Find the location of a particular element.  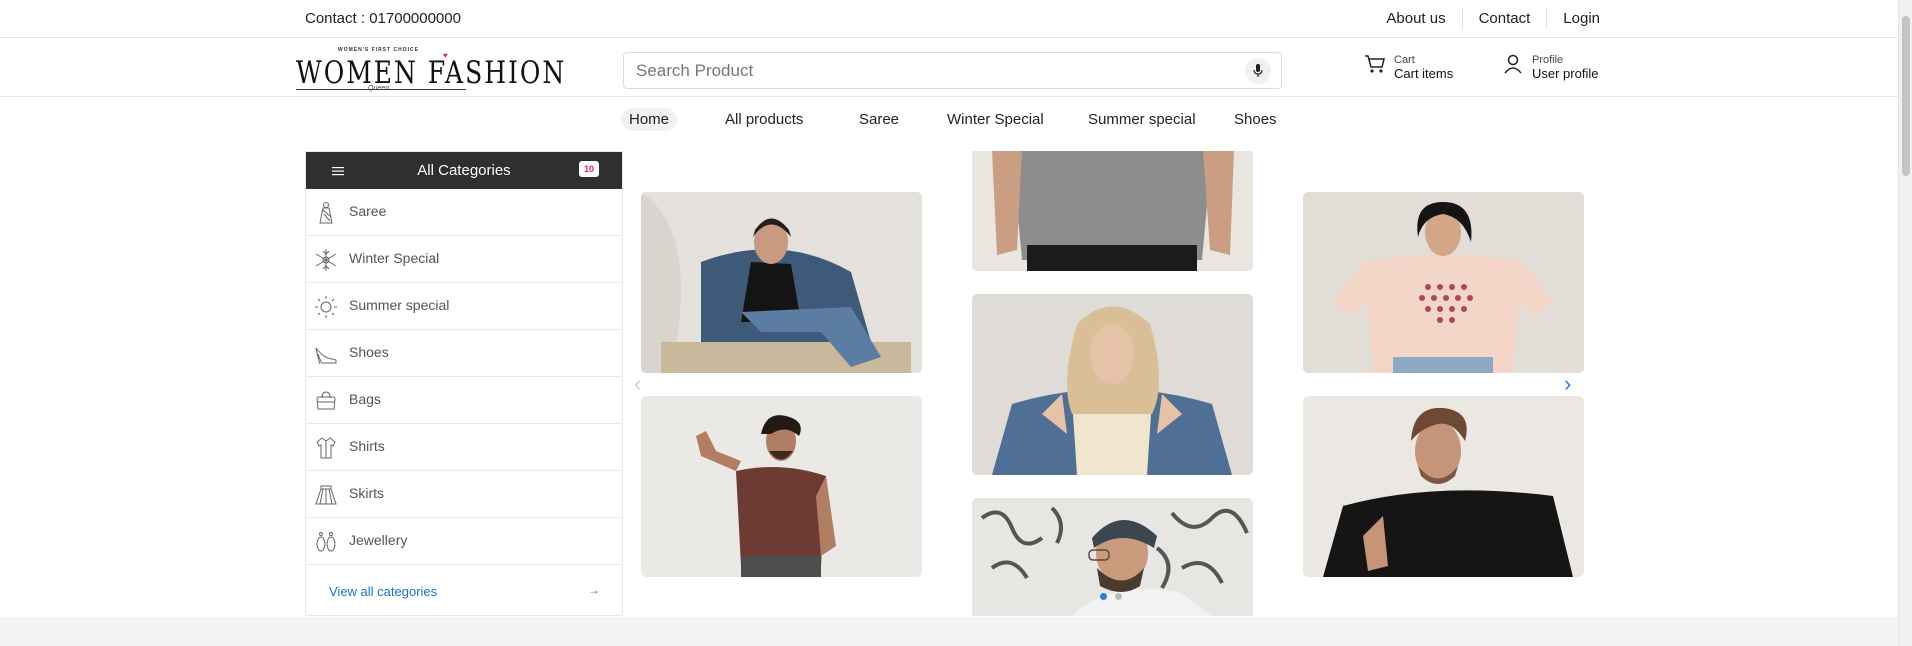

category-label: Saree is located at coordinates (368, 211).